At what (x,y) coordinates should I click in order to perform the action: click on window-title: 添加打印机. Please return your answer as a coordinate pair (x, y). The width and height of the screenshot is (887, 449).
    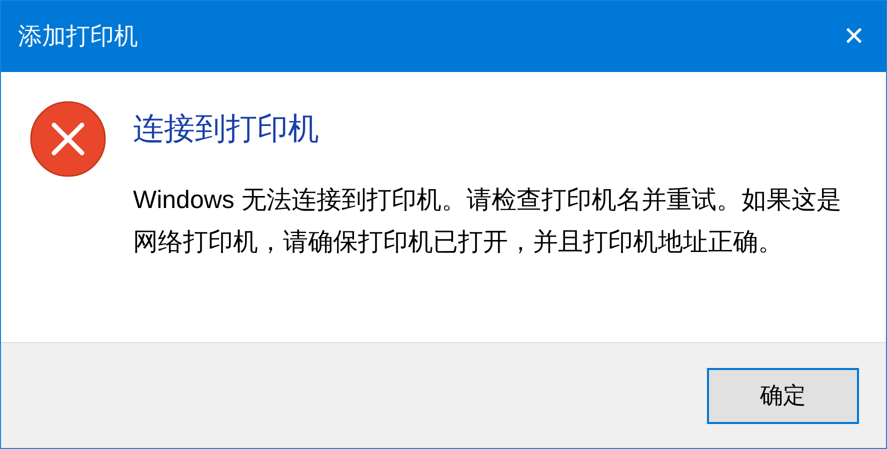
    Looking at the image, I should click on (78, 37).